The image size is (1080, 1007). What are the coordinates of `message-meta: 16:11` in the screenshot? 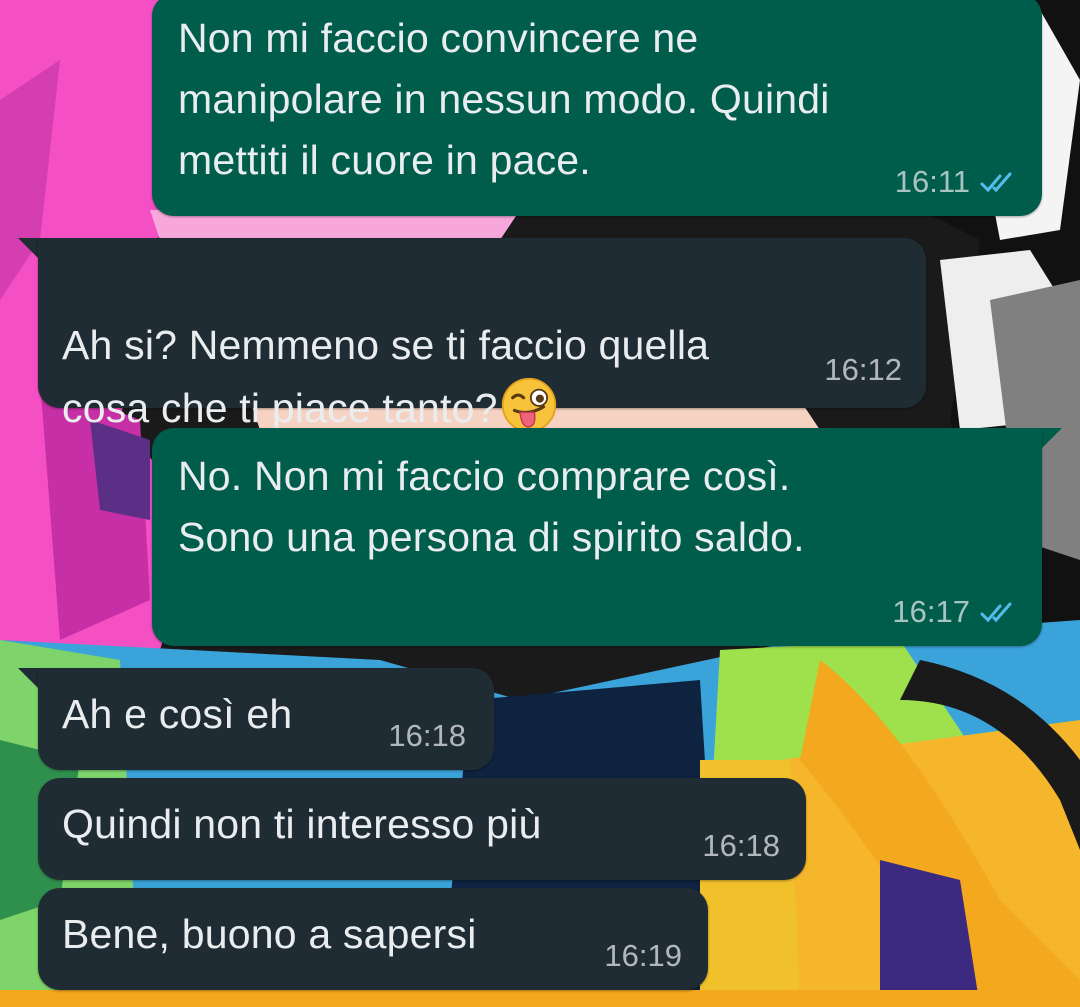 It's located at (957, 182).